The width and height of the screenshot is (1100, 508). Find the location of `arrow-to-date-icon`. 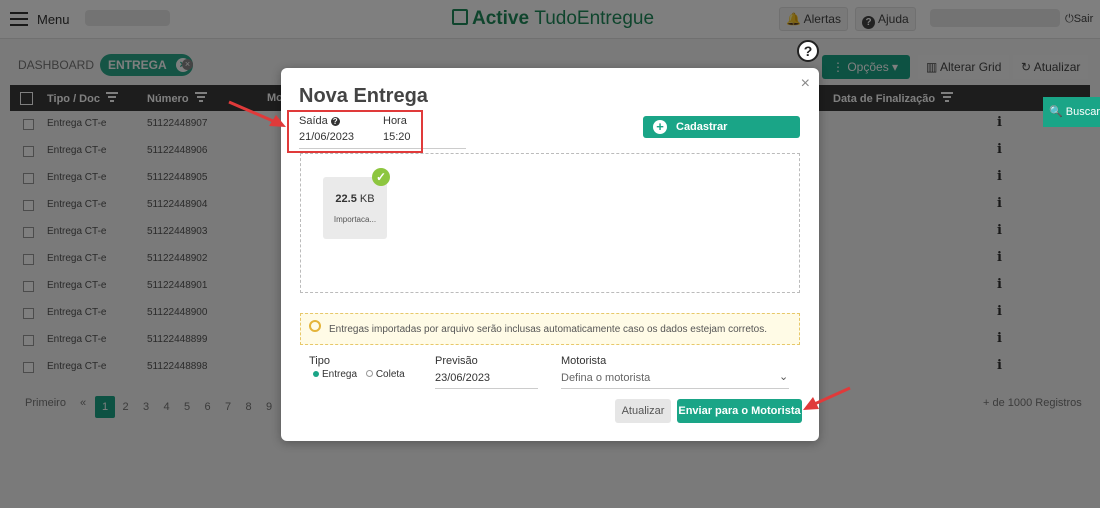

arrow-to-date-icon is located at coordinates (257, 113).